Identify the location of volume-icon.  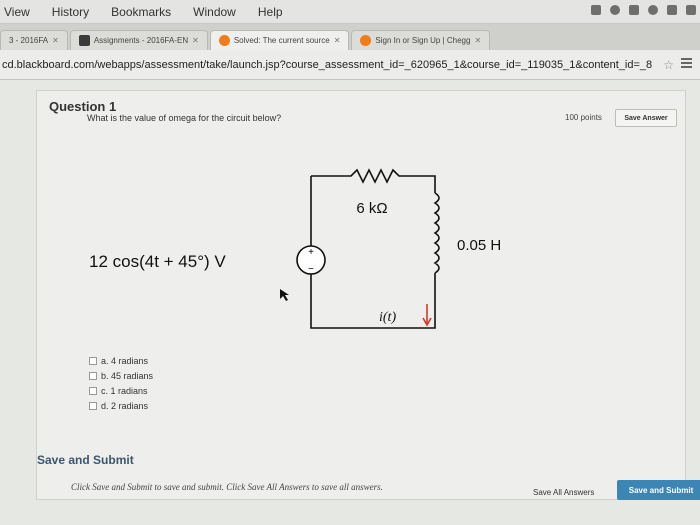
(691, 10).